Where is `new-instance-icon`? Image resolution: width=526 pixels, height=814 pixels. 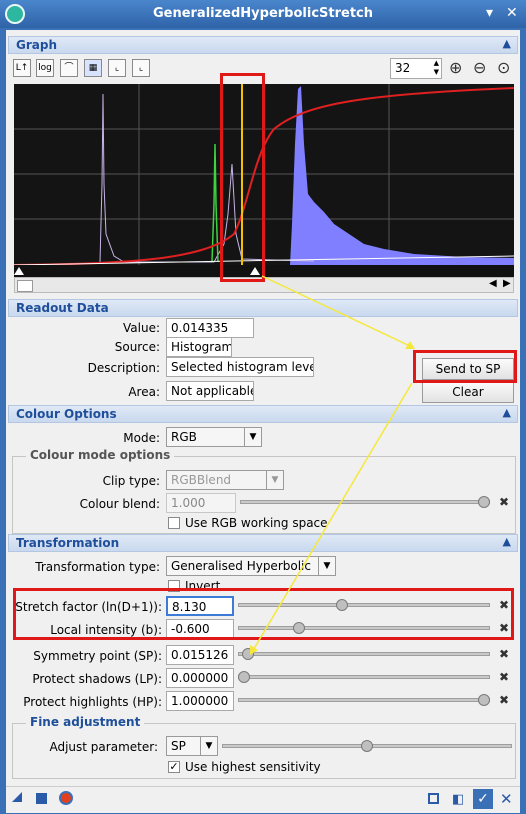 new-instance-icon is located at coordinates (17, 797).